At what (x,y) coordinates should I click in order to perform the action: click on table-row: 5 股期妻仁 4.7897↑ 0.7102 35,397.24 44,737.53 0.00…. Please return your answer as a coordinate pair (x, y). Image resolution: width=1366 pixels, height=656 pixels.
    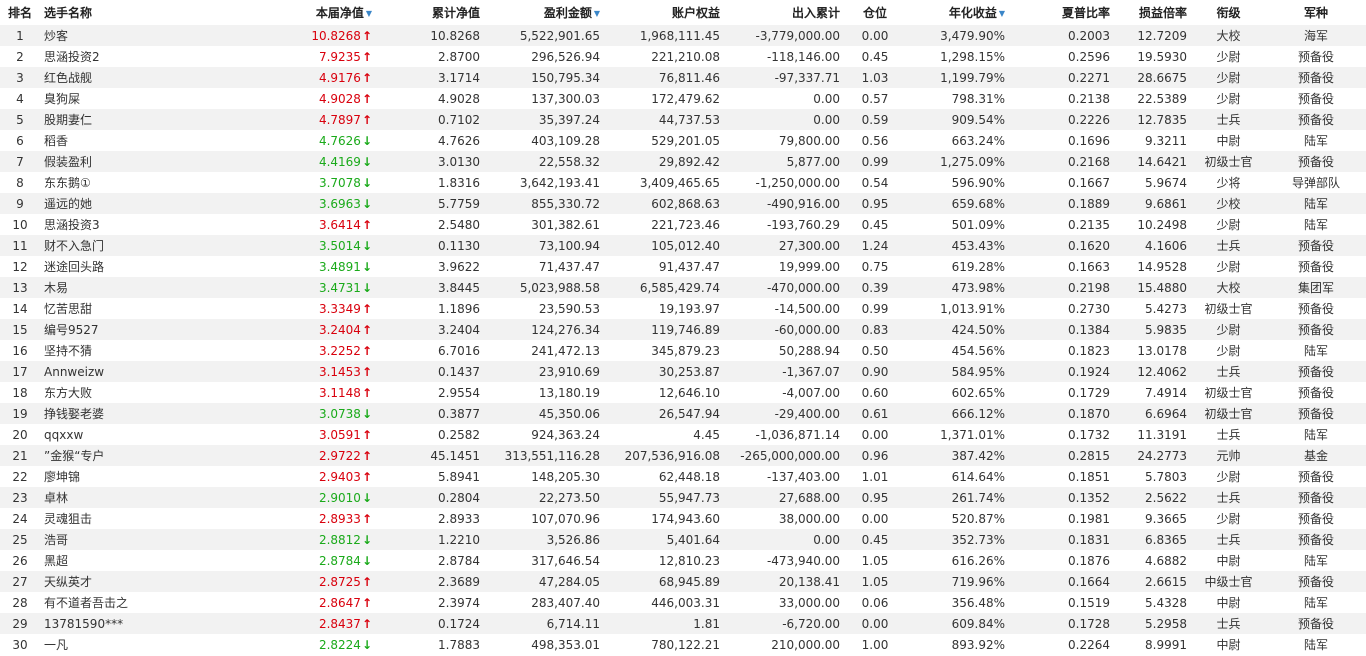
    Looking at the image, I should click on (683, 119).